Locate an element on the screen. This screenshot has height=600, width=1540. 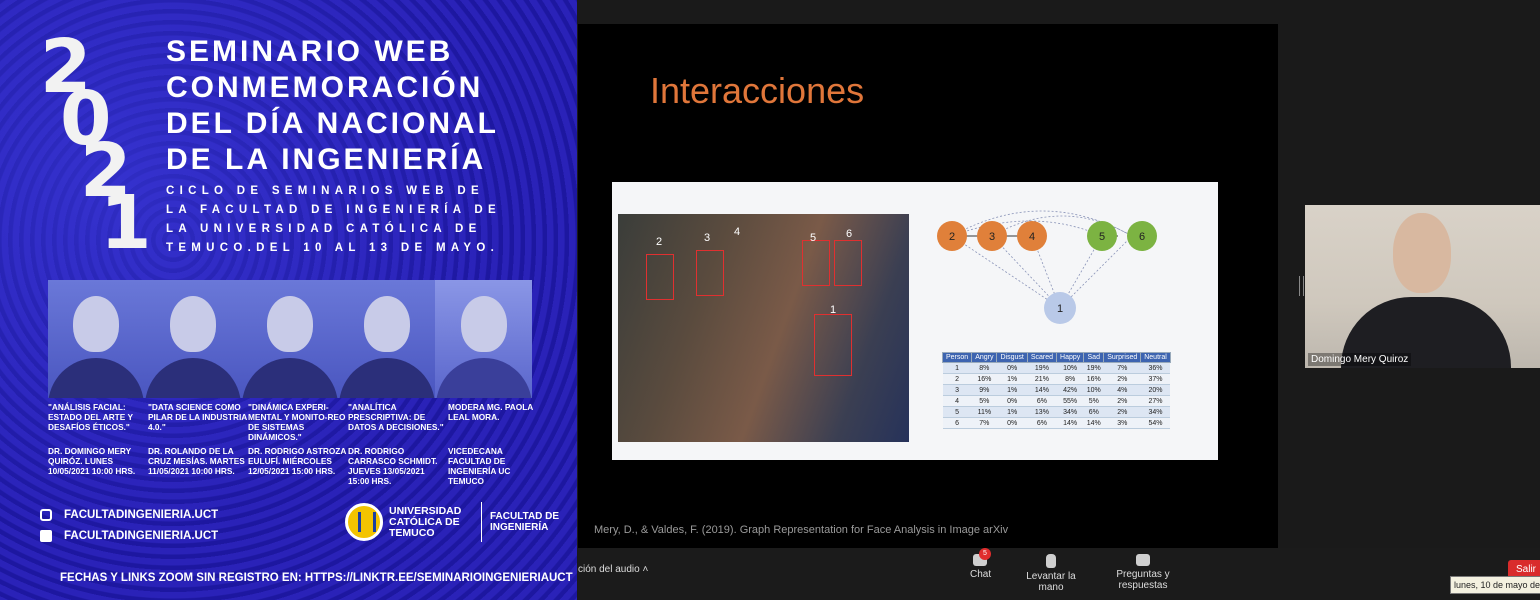
subtitle-line: TEMUCO.DEL 10 AL 13 DE MAYO. is located at coordinates (333, 248).